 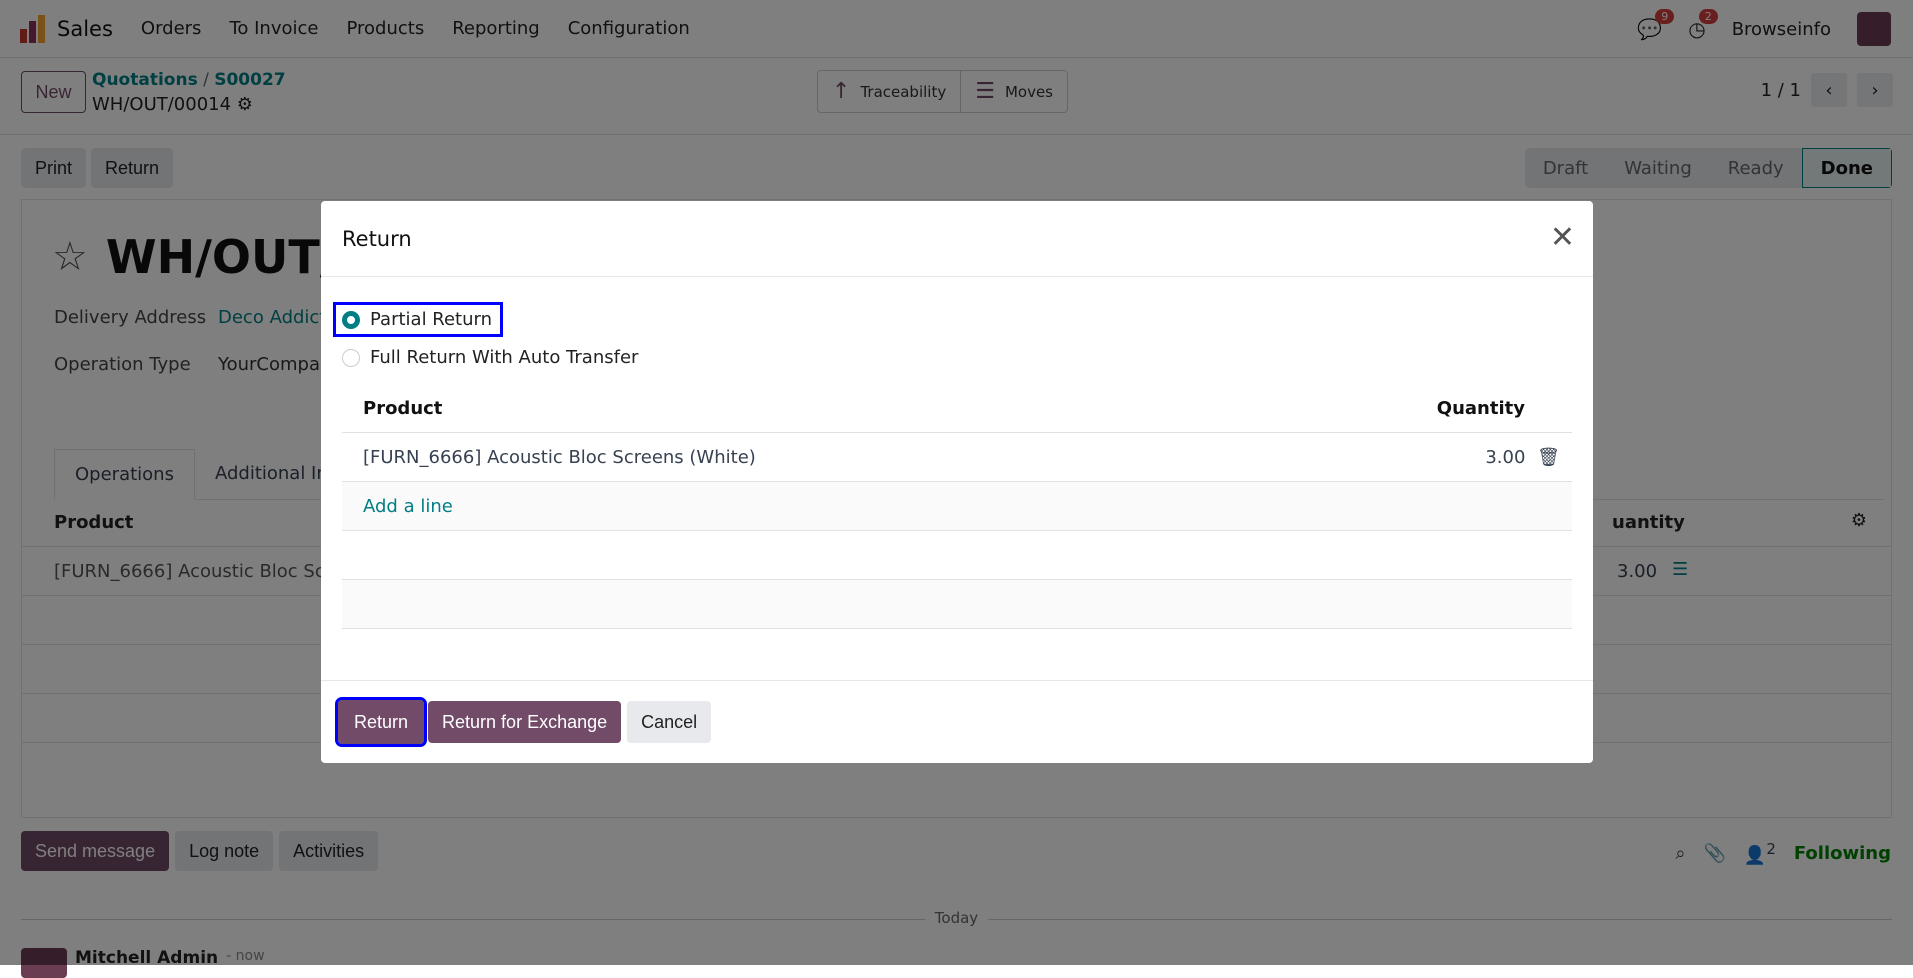 What do you see at coordinates (351, 357) in the screenshot?
I see `radio-unchecked-icon` at bounding box center [351, 357].